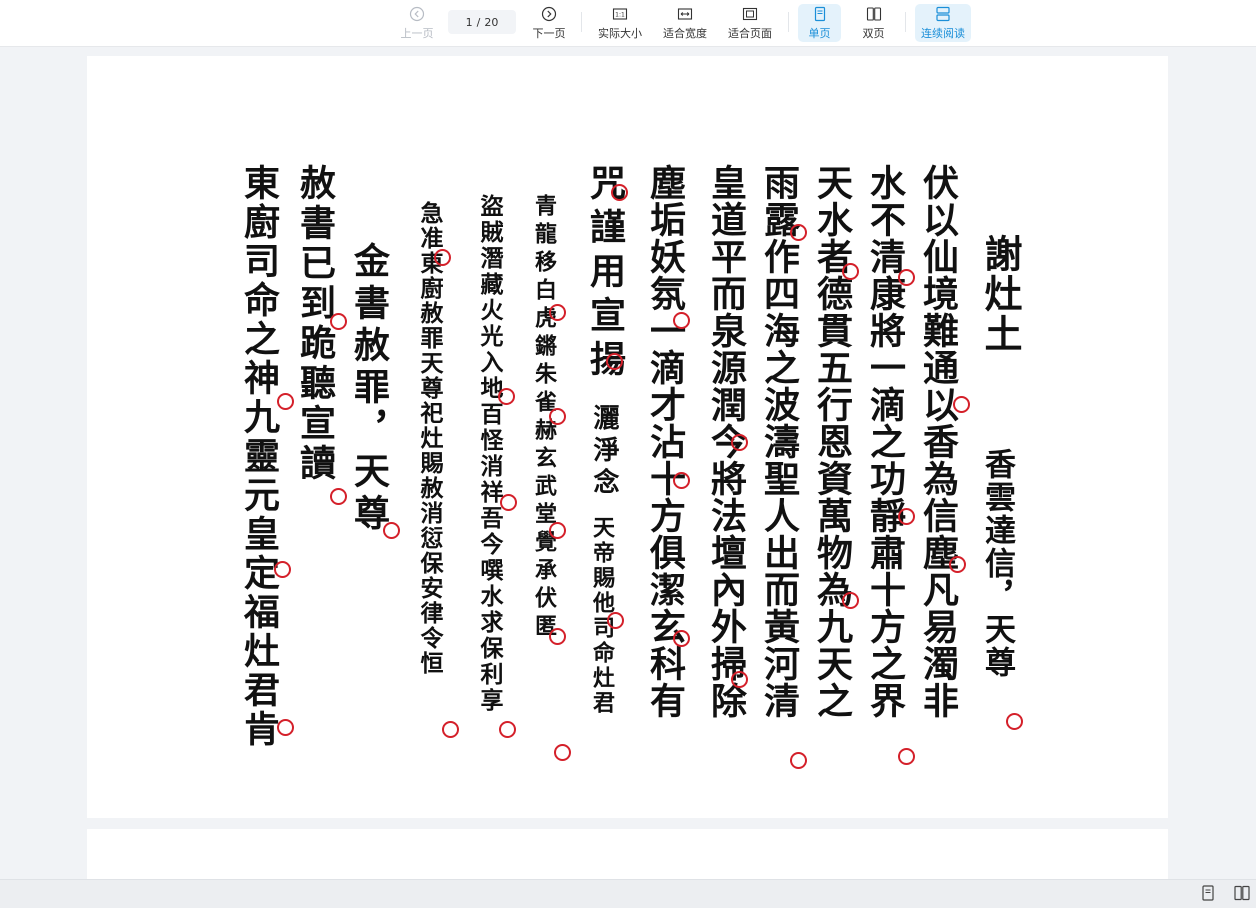 The image size is (1256, 908). Describe the element at coordinates (779, 441) in the screenshot. I see `manuscript-column: 雨露作四海之波濤聖人出而黃河清` at that location.